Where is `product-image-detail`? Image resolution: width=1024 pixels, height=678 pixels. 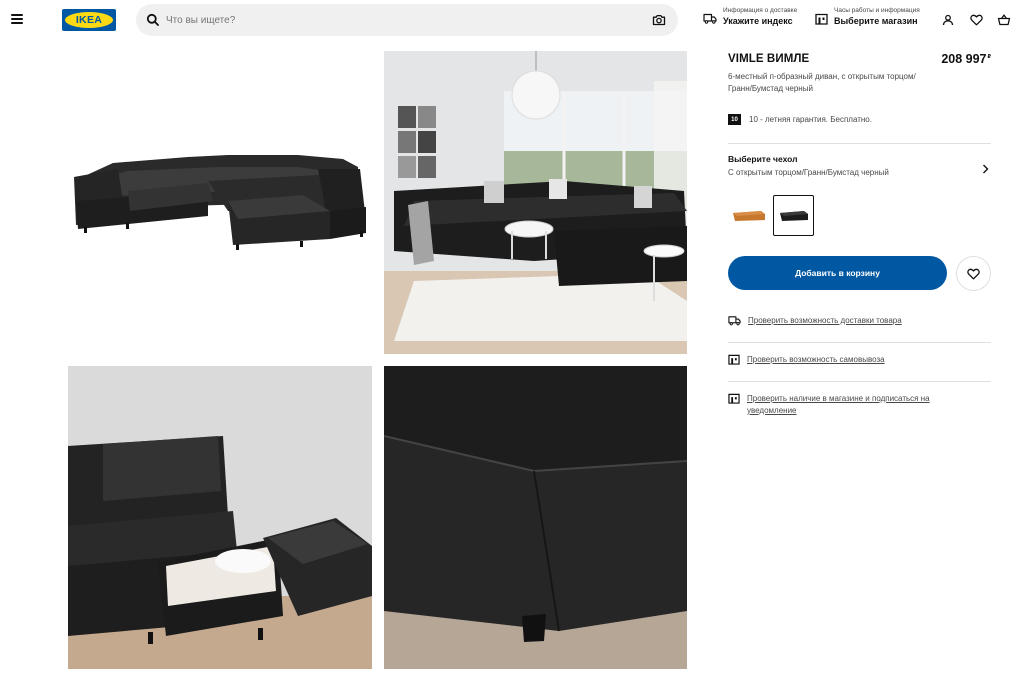 product-image-detail is located at coordinates (535, 517).